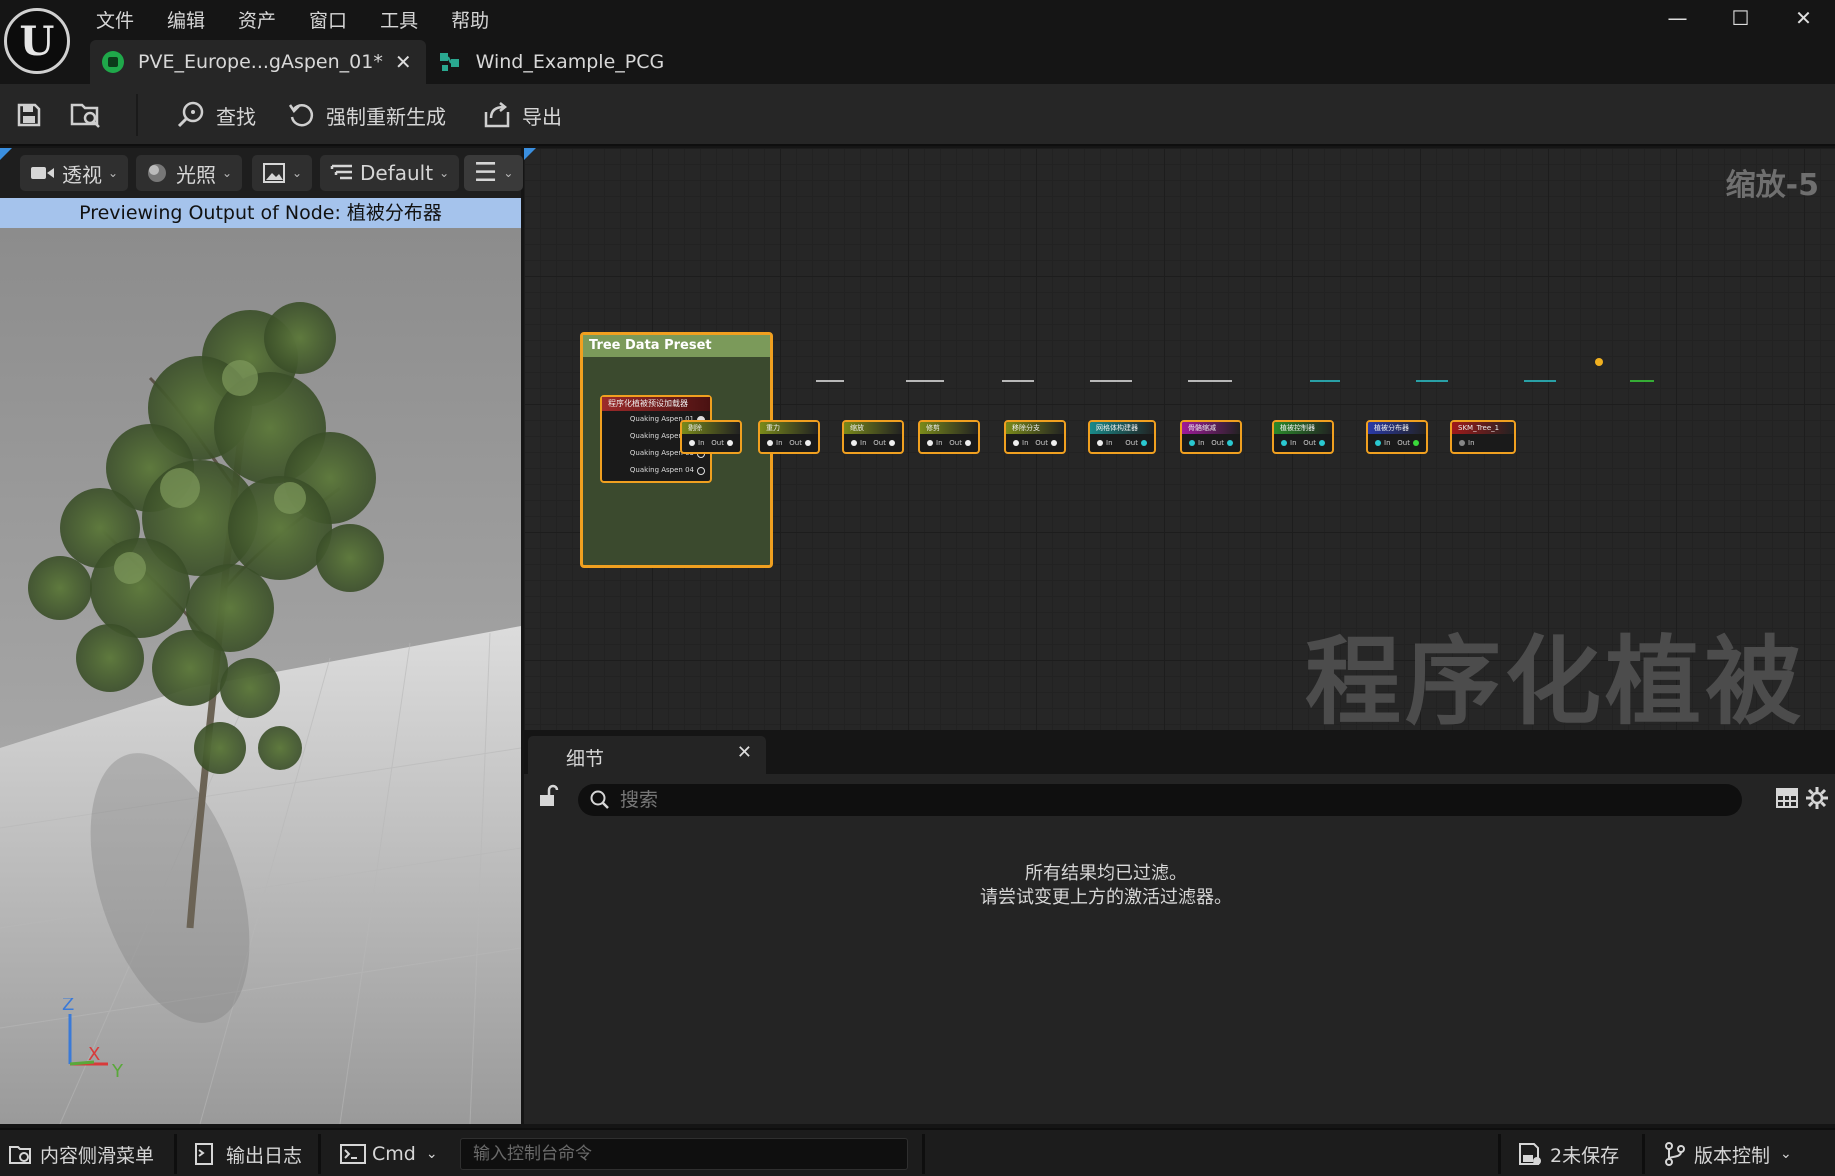 This screenshot has height=1176, width=1835. Describe the element at coordinates (1787, 798) in the screenshot. I see `table-view-icon` at that location.